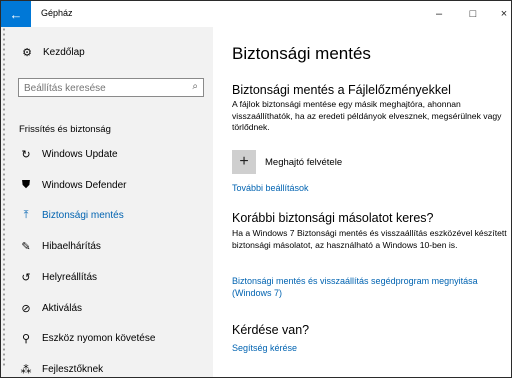 The image size is (512, 378). Describe the element at coordinates (26, 338) in the screenshot. I see `person-location-icon: ⚲` at that location.